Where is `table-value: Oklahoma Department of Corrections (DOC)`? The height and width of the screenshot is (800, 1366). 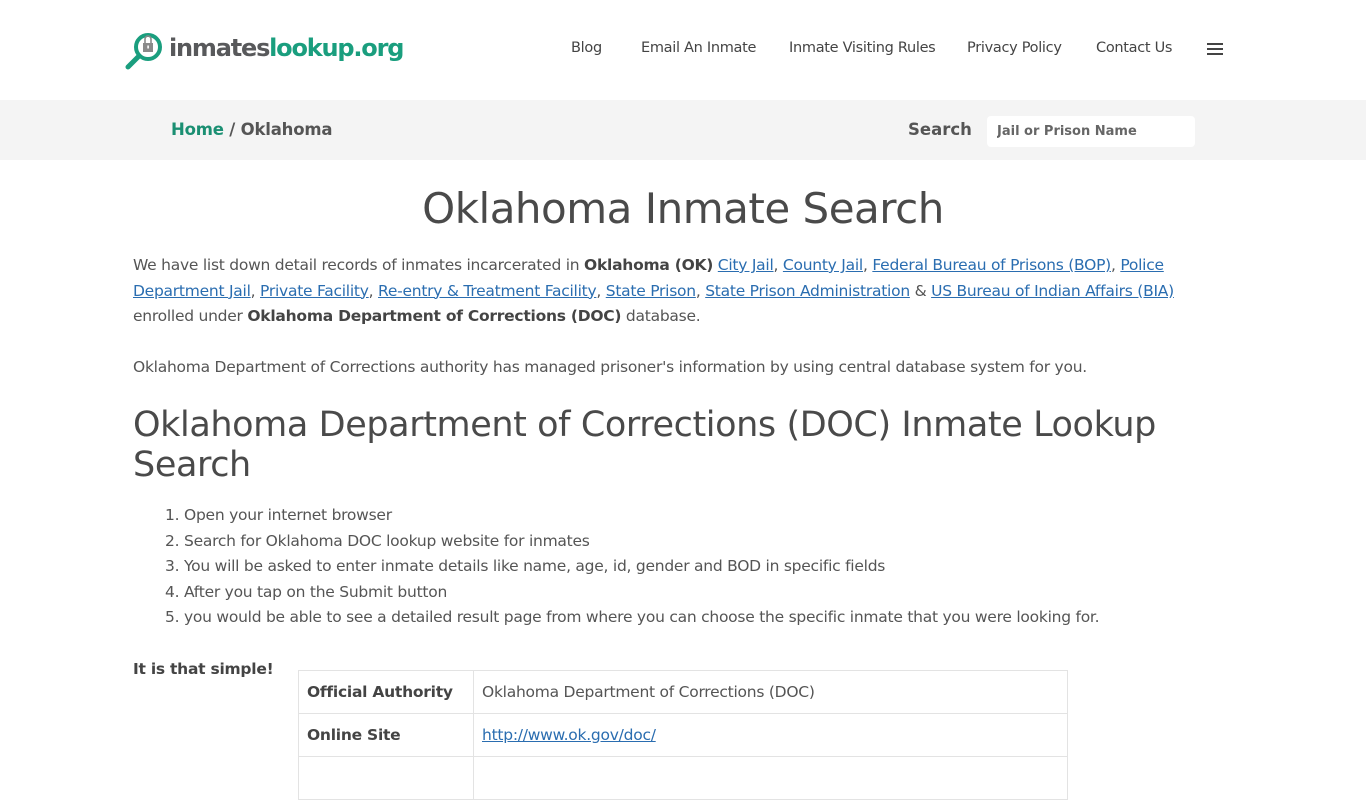 table-value: Oklahoma Department of Corrections (DOC) is located at coordinates (770, 692).